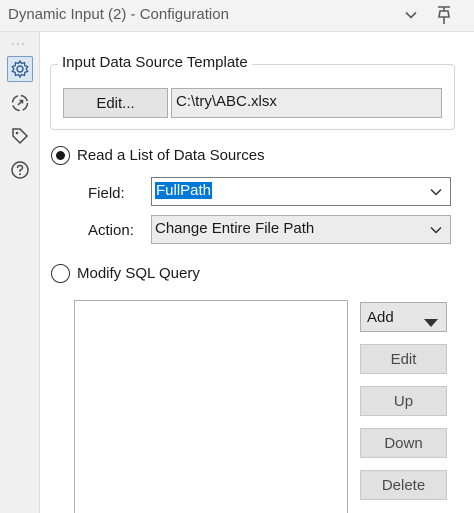 The image size is (474, 513). I want to click on sidebar: ···, so click(20, 272).